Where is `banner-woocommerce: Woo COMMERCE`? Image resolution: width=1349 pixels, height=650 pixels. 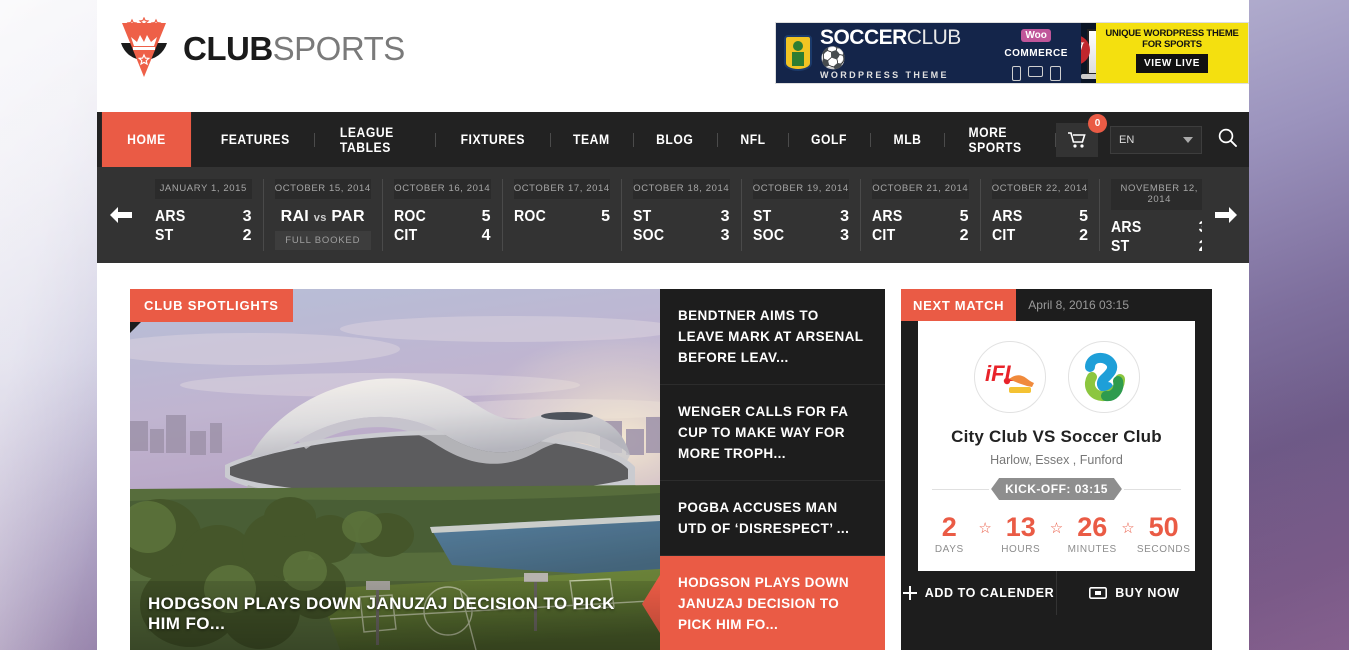 banner-woocommerce: Woo COMMERCE is located at coordinates (1036, 53).